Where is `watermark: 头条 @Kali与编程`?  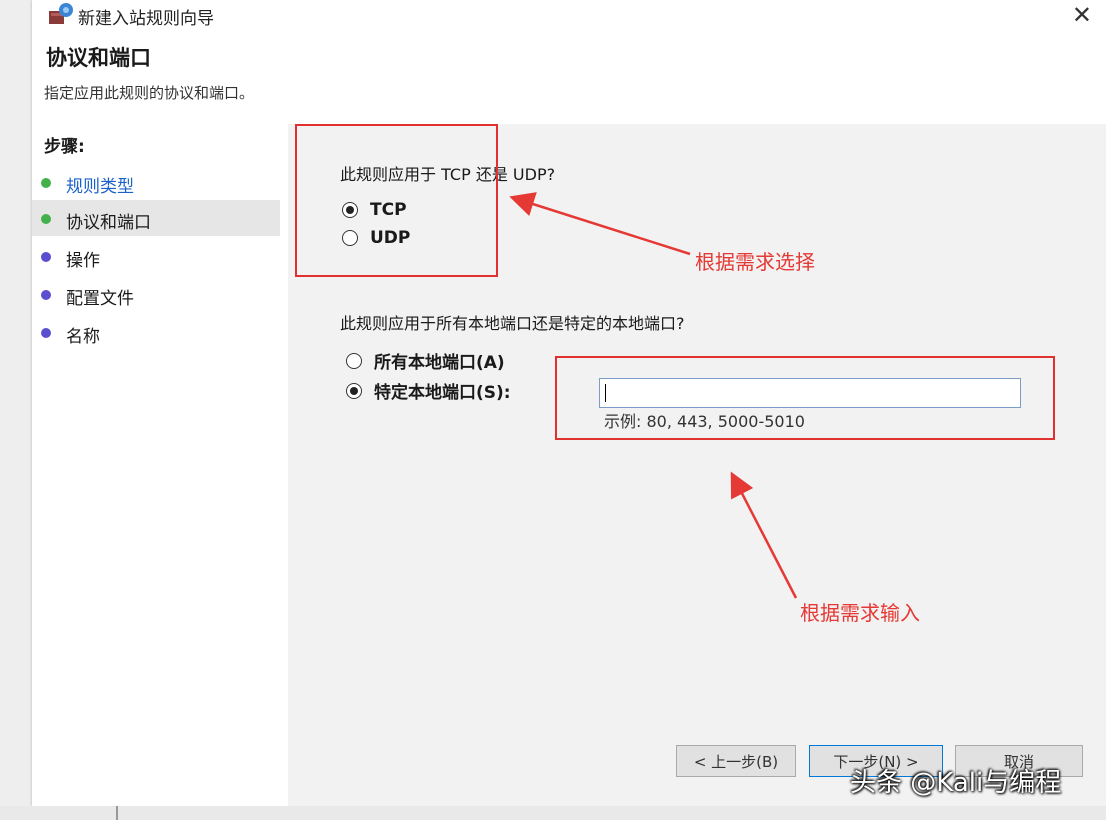 watermark: 头条 @Kali与编程 is located at coordinates (956, 783).